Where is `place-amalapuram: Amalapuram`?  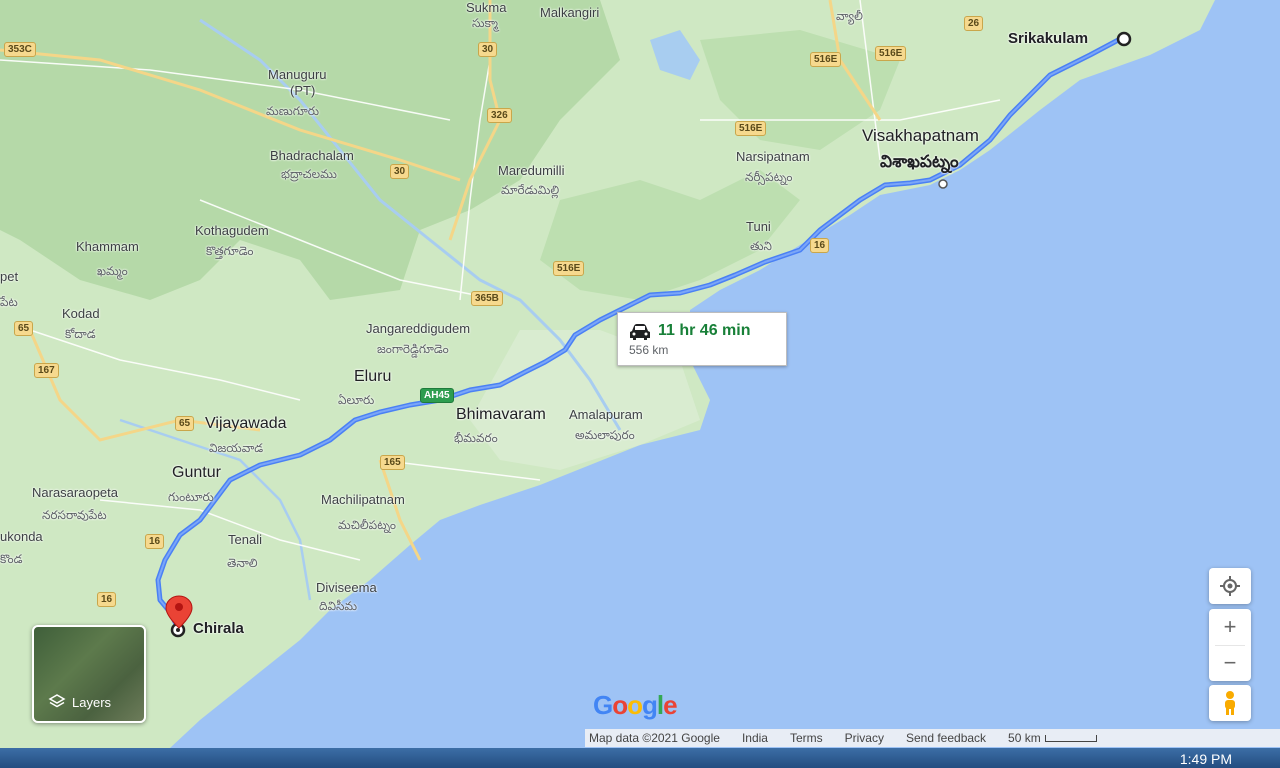 place-amalapuram: Amalapuram is located at coordinates (606, 414).